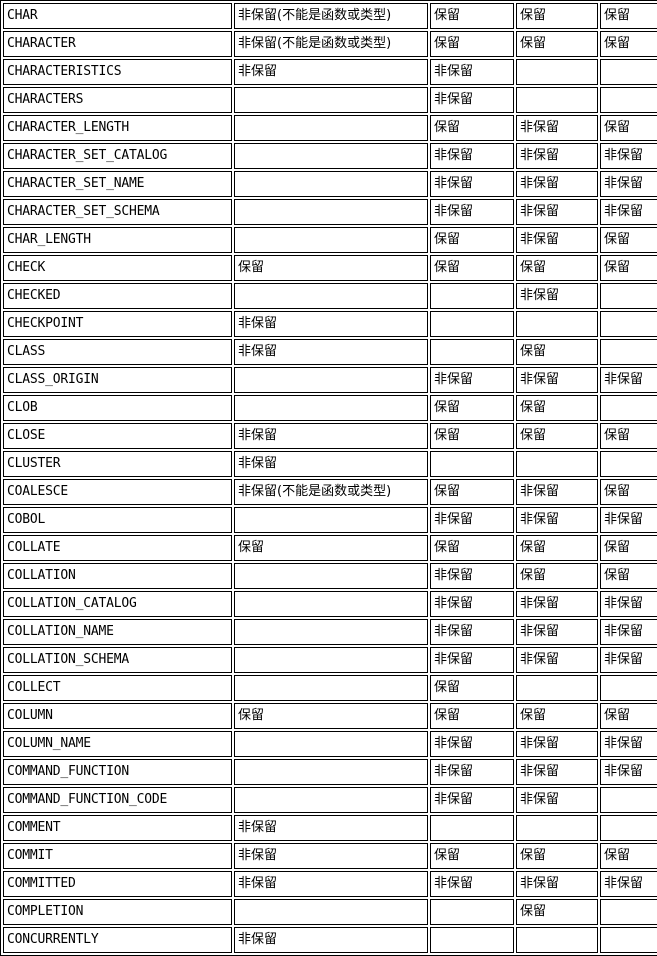  What do you see at coordinates (117, 240) in the screenshot?
I see `keyword-cell: CHAR_LENGTH` at bounding box center [117, 240].